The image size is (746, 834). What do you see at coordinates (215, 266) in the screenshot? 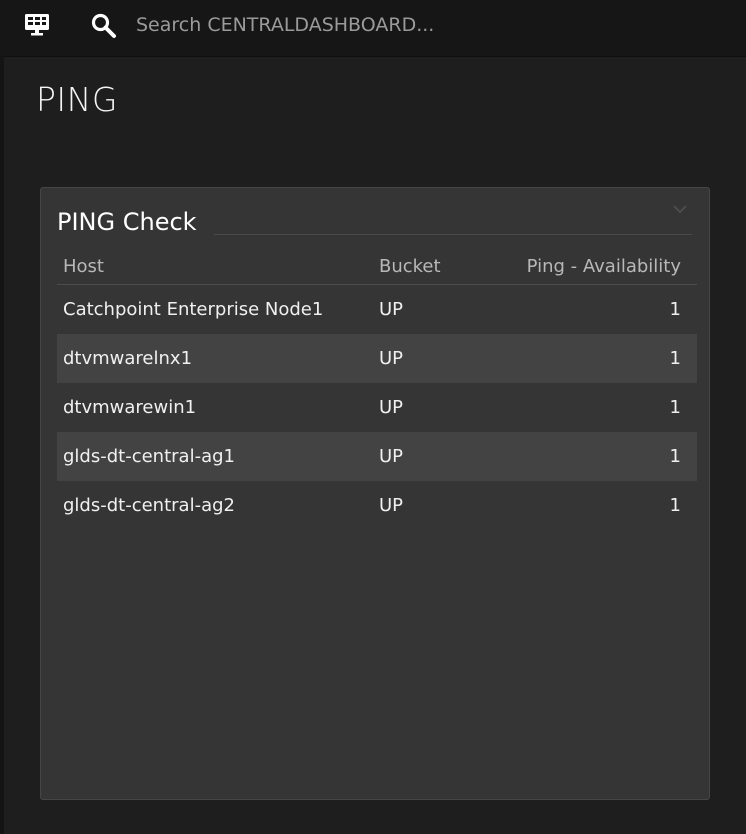
I see `column-header-host: Host` at bounding box center [215, 266].